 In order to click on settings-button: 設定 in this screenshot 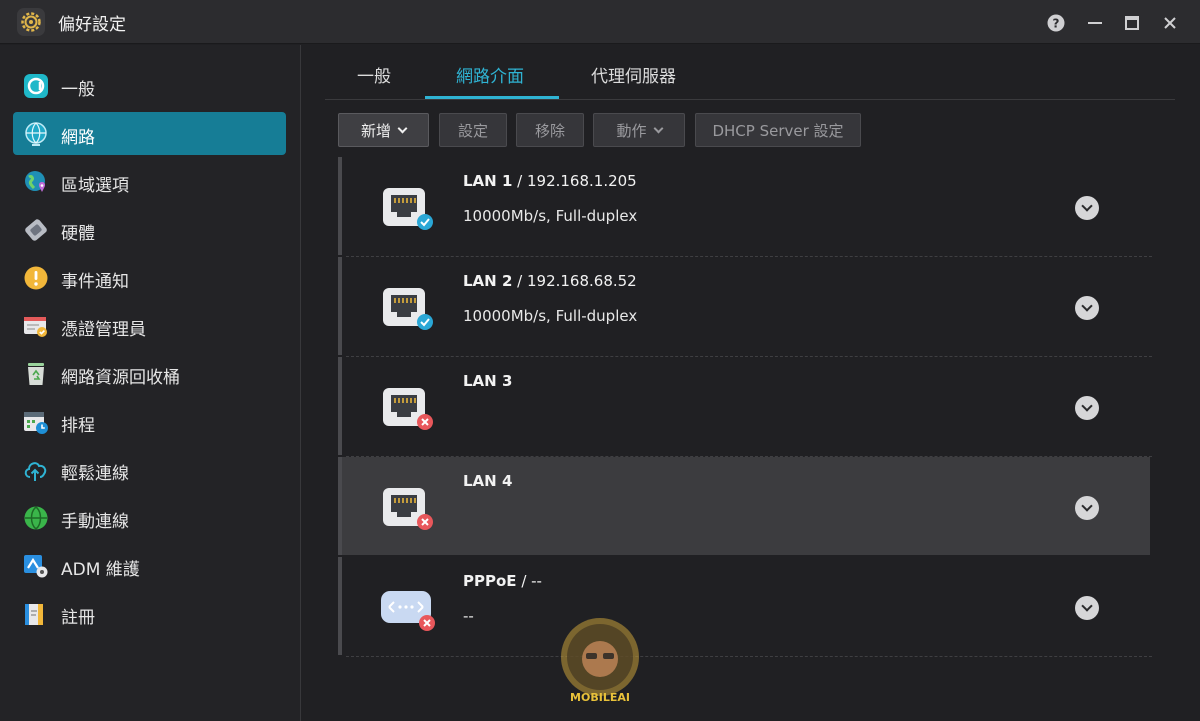, I will do `click(473, 130)`.